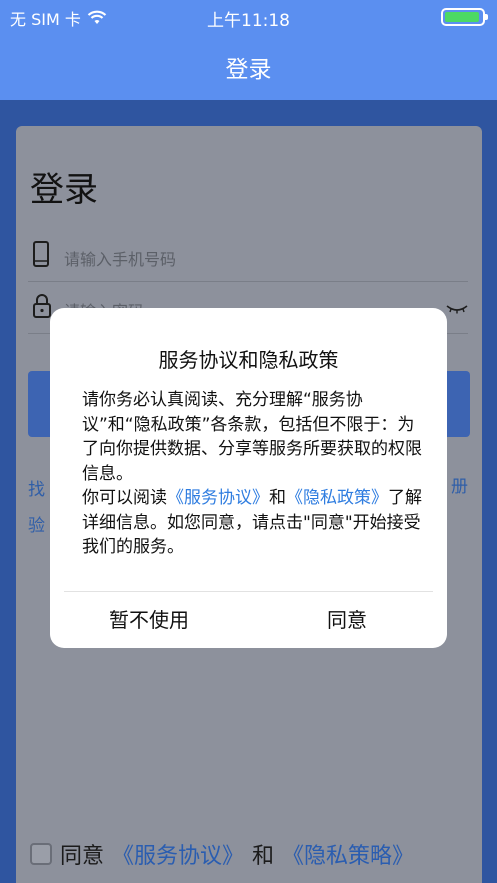  Describe the element at coordinates (348, 854) in the screenshot. I see `privacy-policy-link: 《隐私策略》` at that location.